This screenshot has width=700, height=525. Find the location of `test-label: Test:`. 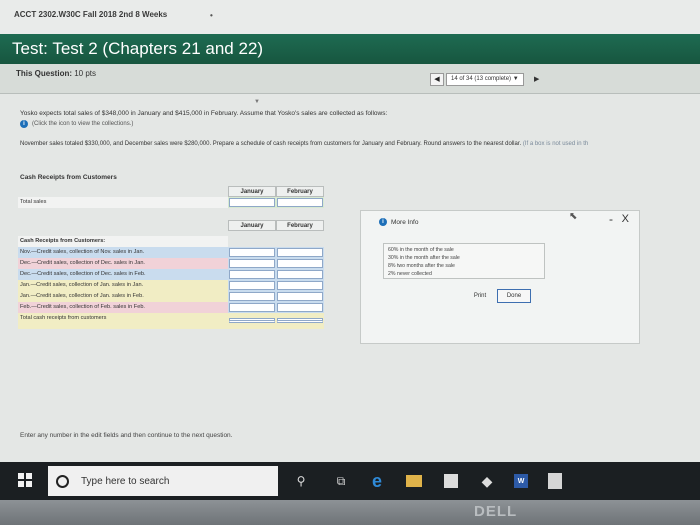

test-label: Test: is located at coordinates (30, 48).